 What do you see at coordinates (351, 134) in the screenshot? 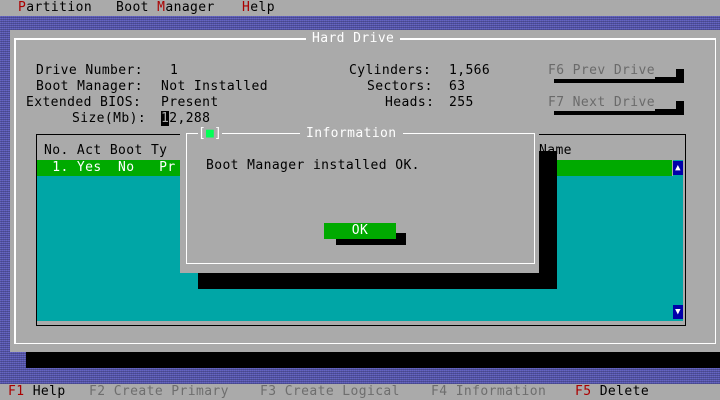
I see `dialog-title: Information` at bounding box center [351, 134].